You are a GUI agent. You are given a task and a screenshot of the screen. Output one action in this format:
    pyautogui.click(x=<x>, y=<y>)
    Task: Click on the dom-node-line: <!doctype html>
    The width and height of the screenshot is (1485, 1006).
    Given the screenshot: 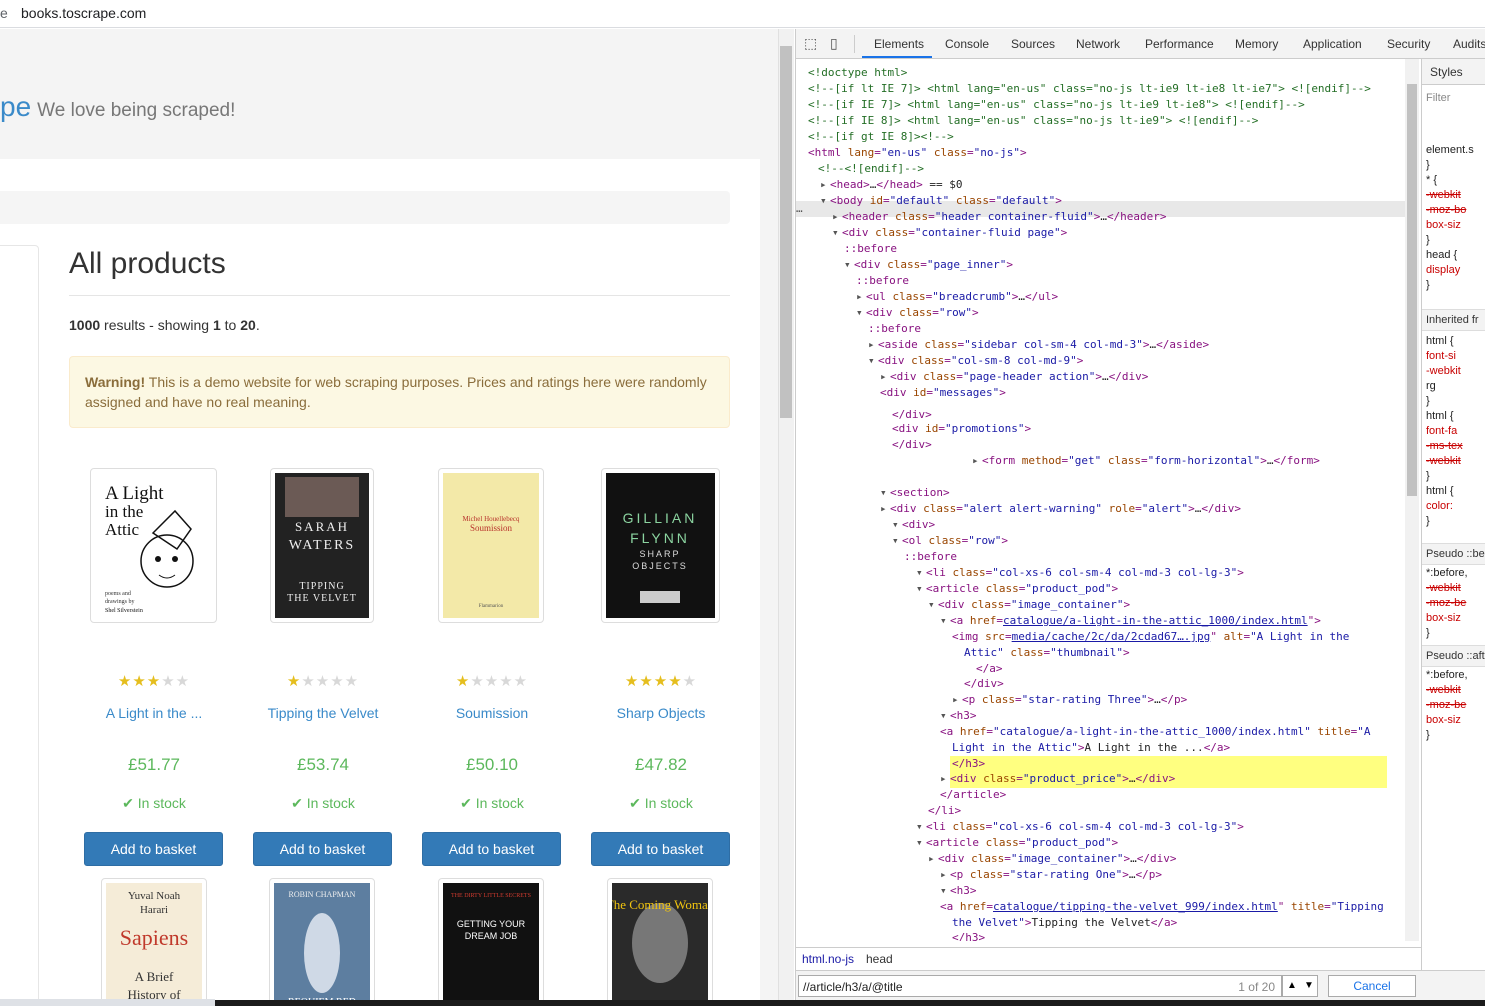 What is the action you would take?
    pyautogui.click(x=857, y=73)
    